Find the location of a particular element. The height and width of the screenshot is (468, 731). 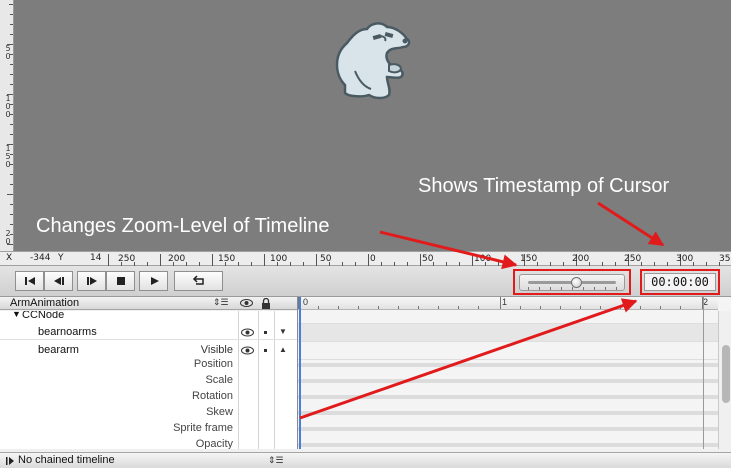

play-icon is located at coordinates (154, 281).